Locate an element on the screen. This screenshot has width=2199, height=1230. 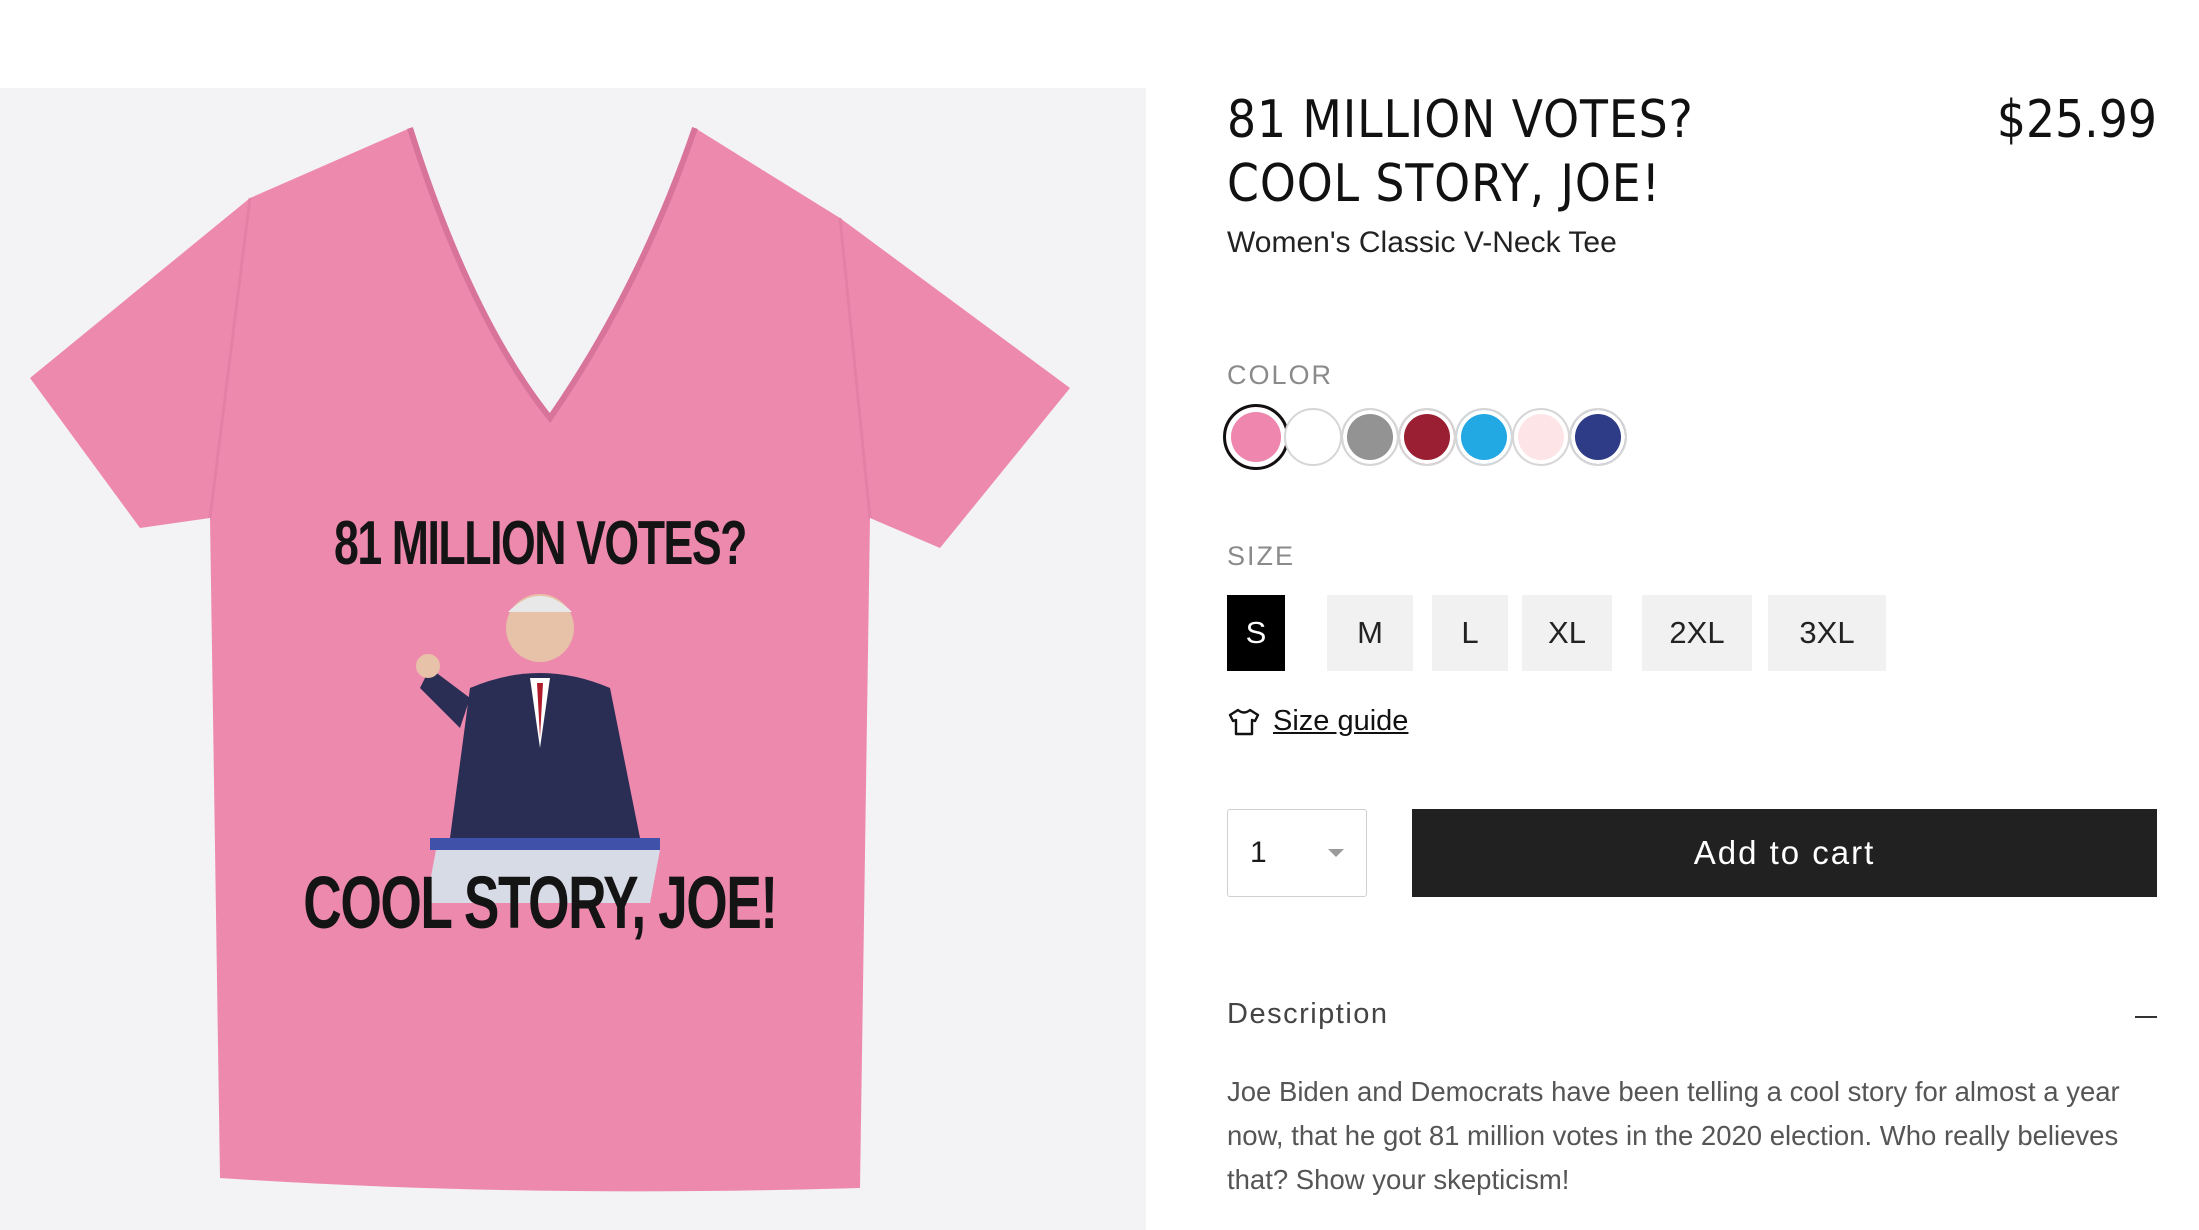
quantity-select: 1 is located at coordinates (1297, 853).